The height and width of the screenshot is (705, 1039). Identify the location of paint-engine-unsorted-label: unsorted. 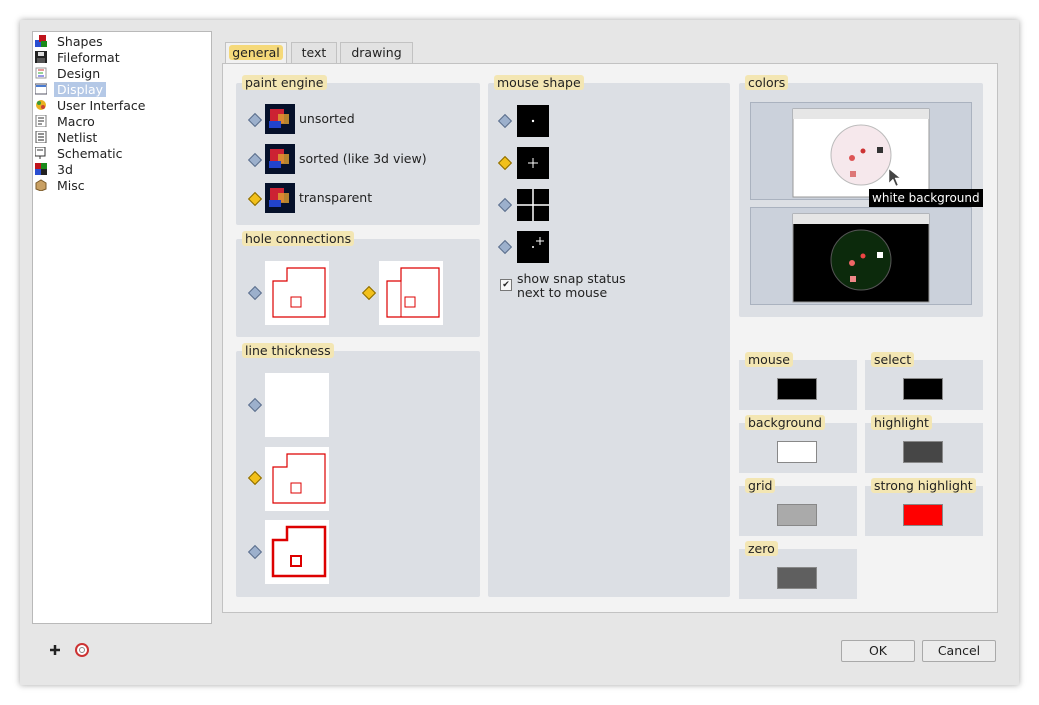
(327, 118).